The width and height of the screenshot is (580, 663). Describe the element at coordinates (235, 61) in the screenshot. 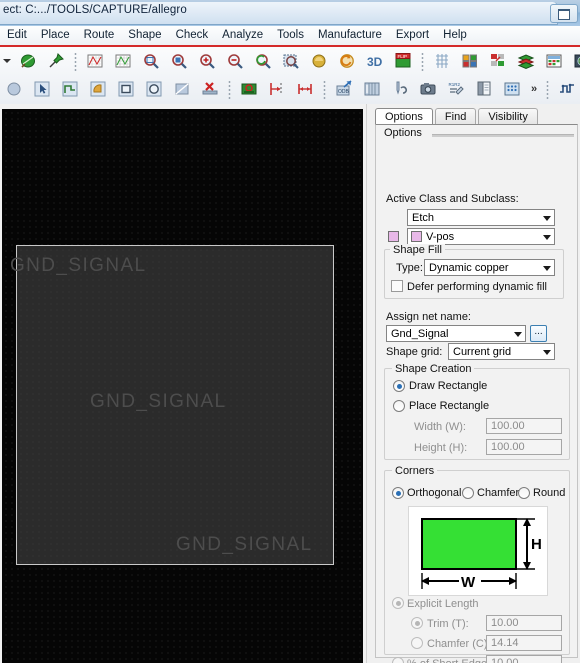

I see `zoom-out-button` at that location.